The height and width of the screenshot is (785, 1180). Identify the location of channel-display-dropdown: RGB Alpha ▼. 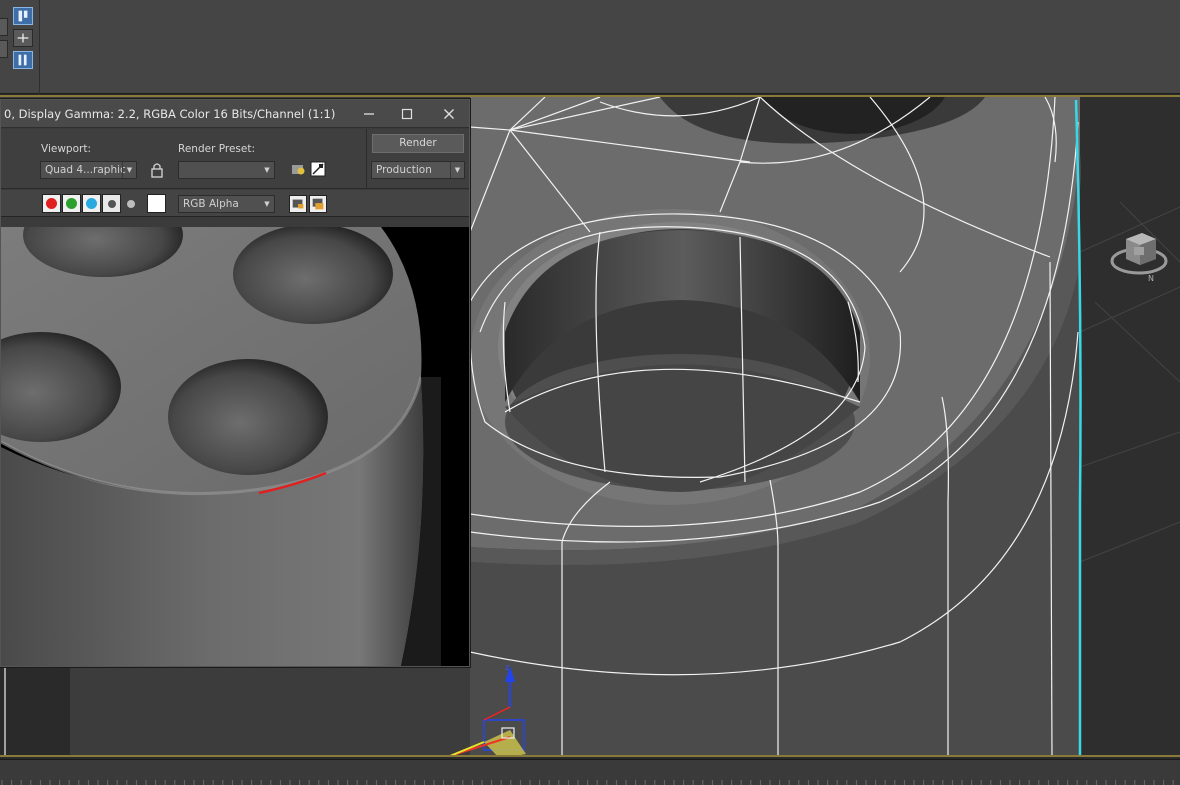
(226, 204).